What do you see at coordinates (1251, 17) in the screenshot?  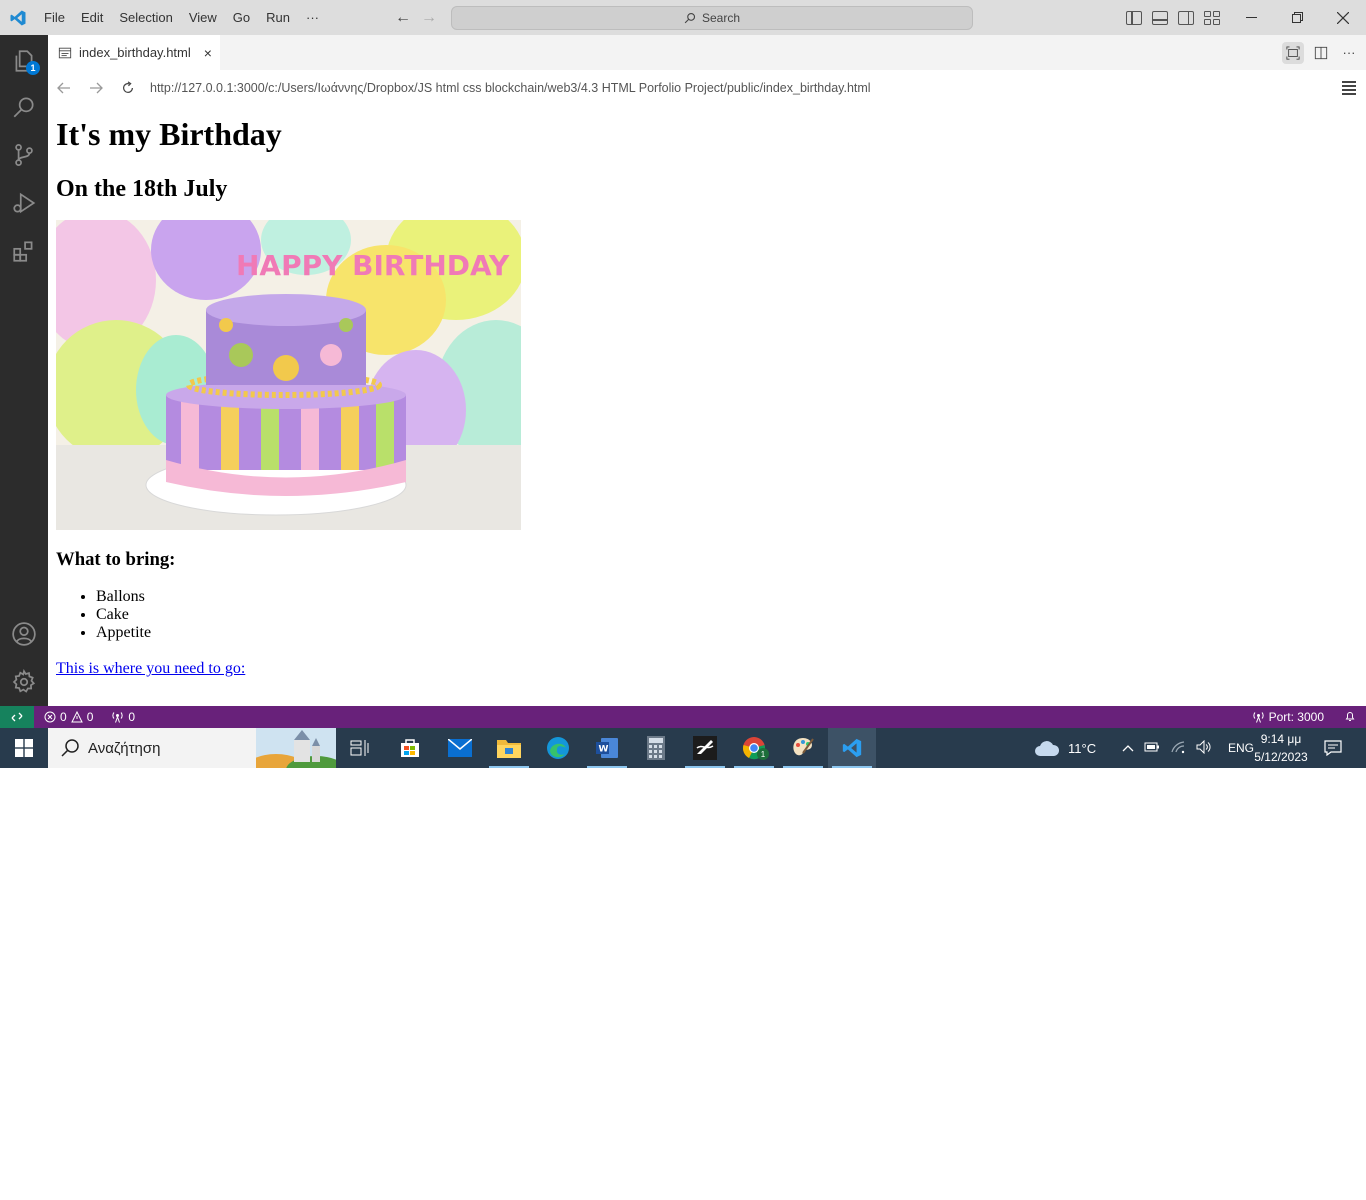 I see `minimize-button` at bounding box center [1251, 17].